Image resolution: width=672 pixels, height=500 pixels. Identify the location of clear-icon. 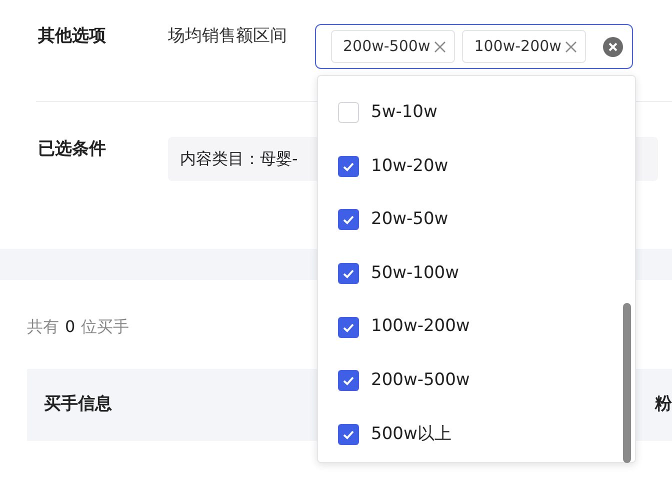
(613, 46).